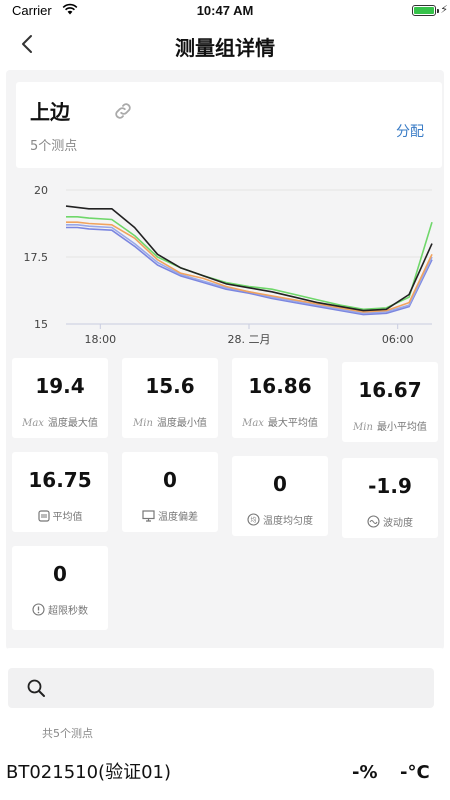 Image resolution: width=450 pixels, height=800 pixels. I want to click on sensor-row: BT021510(验证01) -% -°C, so click(225, 772).